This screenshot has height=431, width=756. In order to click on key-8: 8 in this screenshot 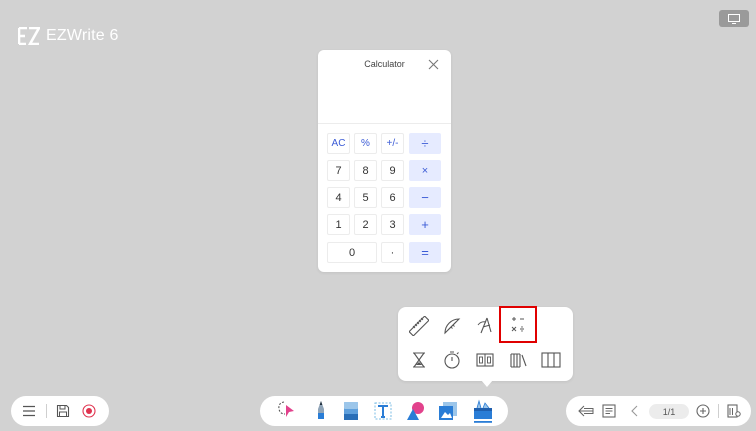, I will do `click(365, 170)`.